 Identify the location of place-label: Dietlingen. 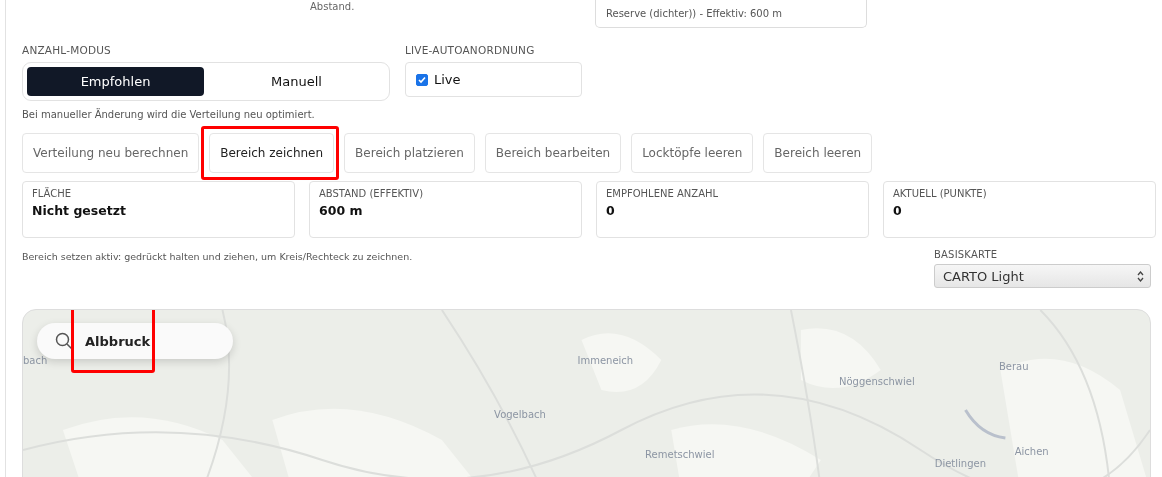
(960, 463).